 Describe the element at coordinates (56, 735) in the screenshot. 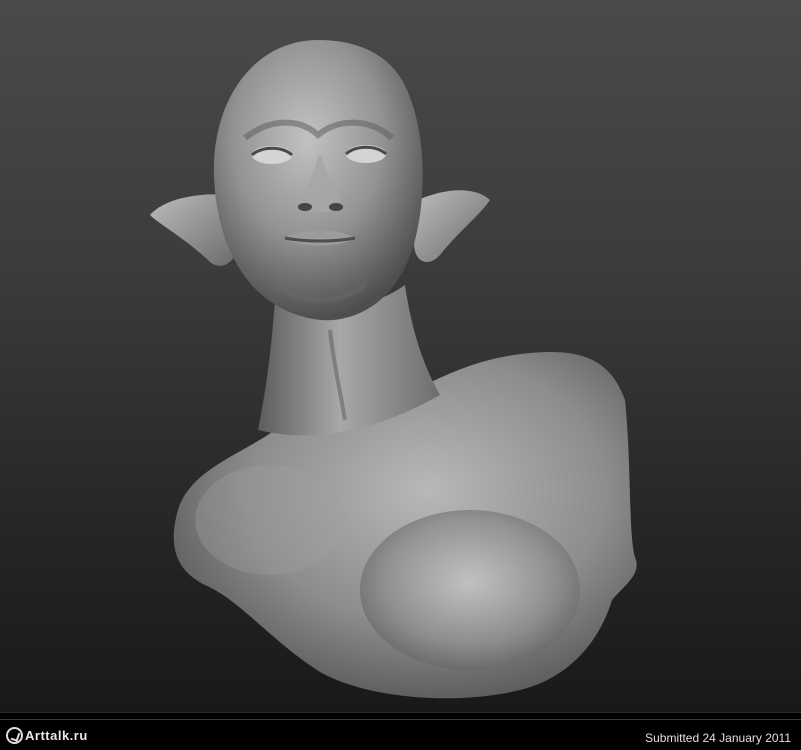

I see `watermark-logo-text: Arttalk.ru` at that location.